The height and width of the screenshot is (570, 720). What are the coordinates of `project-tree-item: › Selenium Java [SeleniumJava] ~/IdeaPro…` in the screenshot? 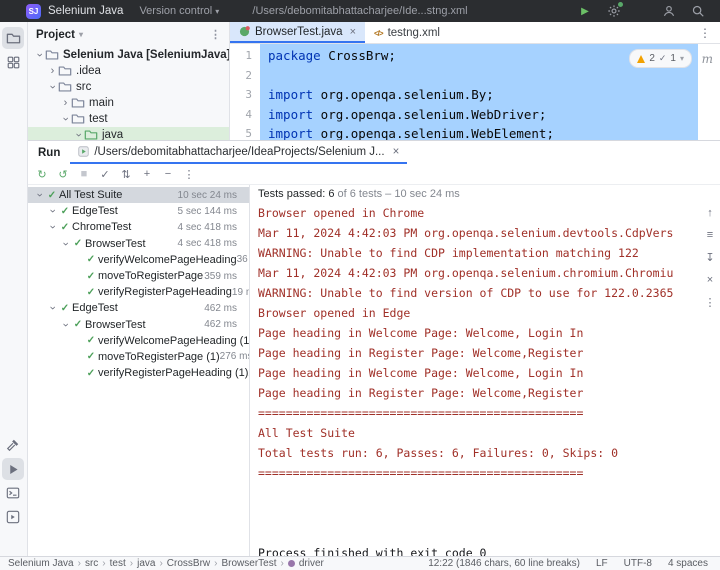 It's located at (129, 55).